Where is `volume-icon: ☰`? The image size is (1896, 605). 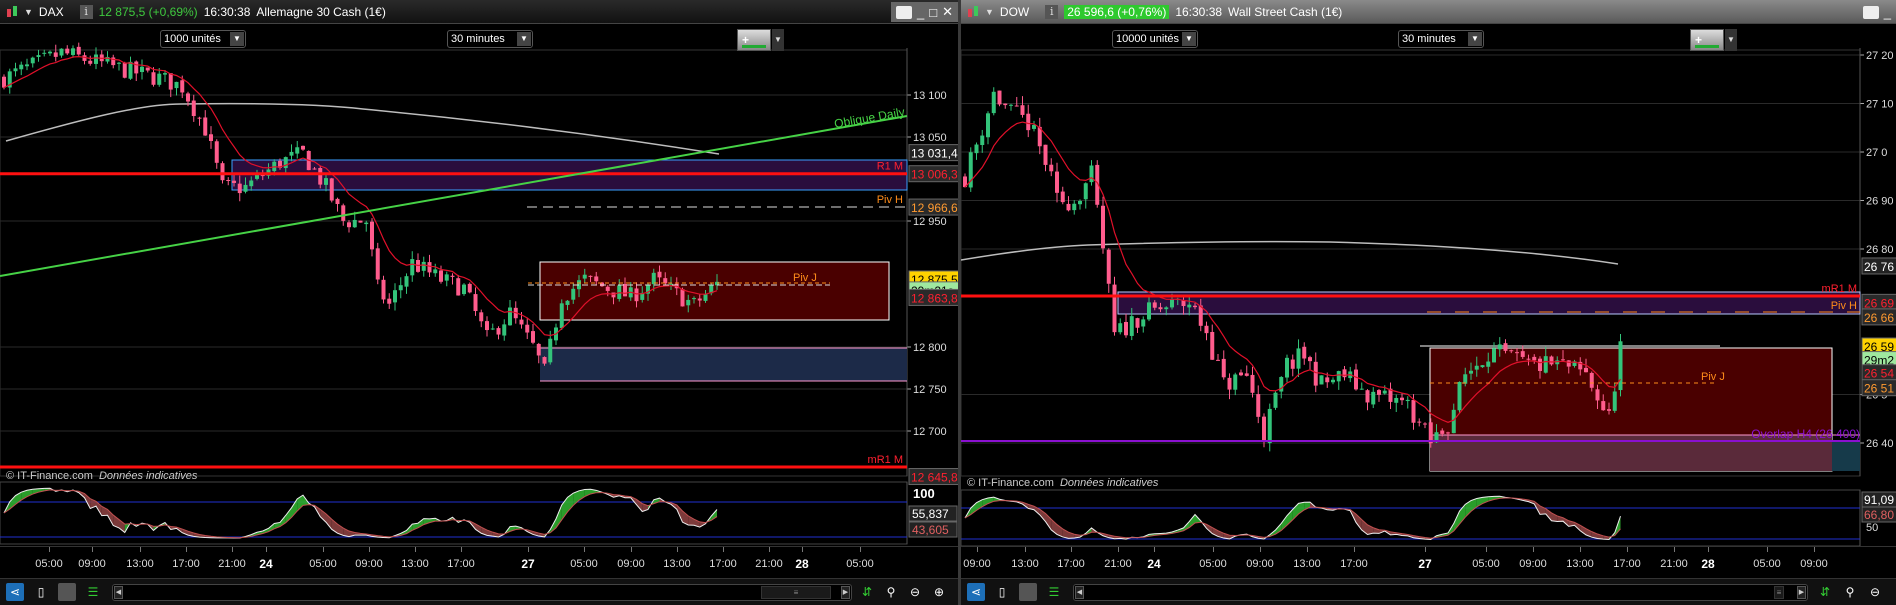
volume-icon: ☰ is located at coordinates (1054, 592).